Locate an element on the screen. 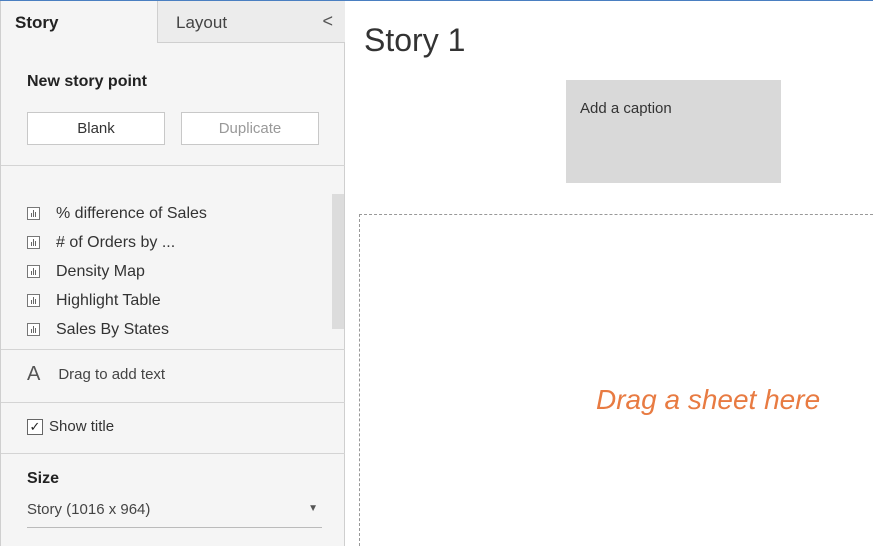 Image resolution: width=873 pixels, height=546 pixels. show-title-toggle: ✓ Show title is located at coordinates (70, 426).